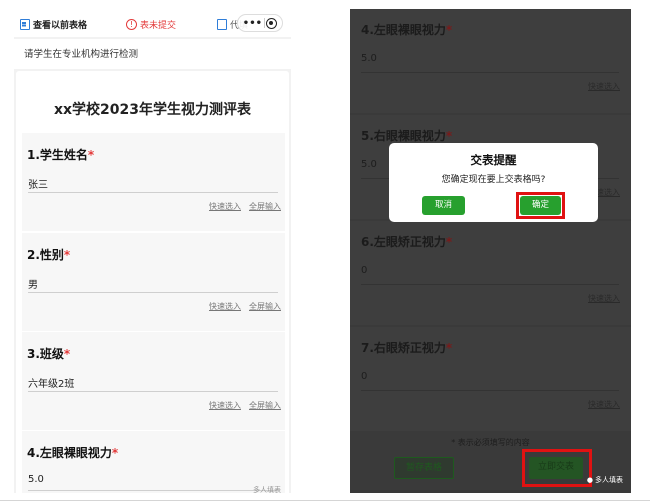  Describe the element at coordinates (609, 480) in the screenshot. I see `watermark-text: 多人填表` at that location.